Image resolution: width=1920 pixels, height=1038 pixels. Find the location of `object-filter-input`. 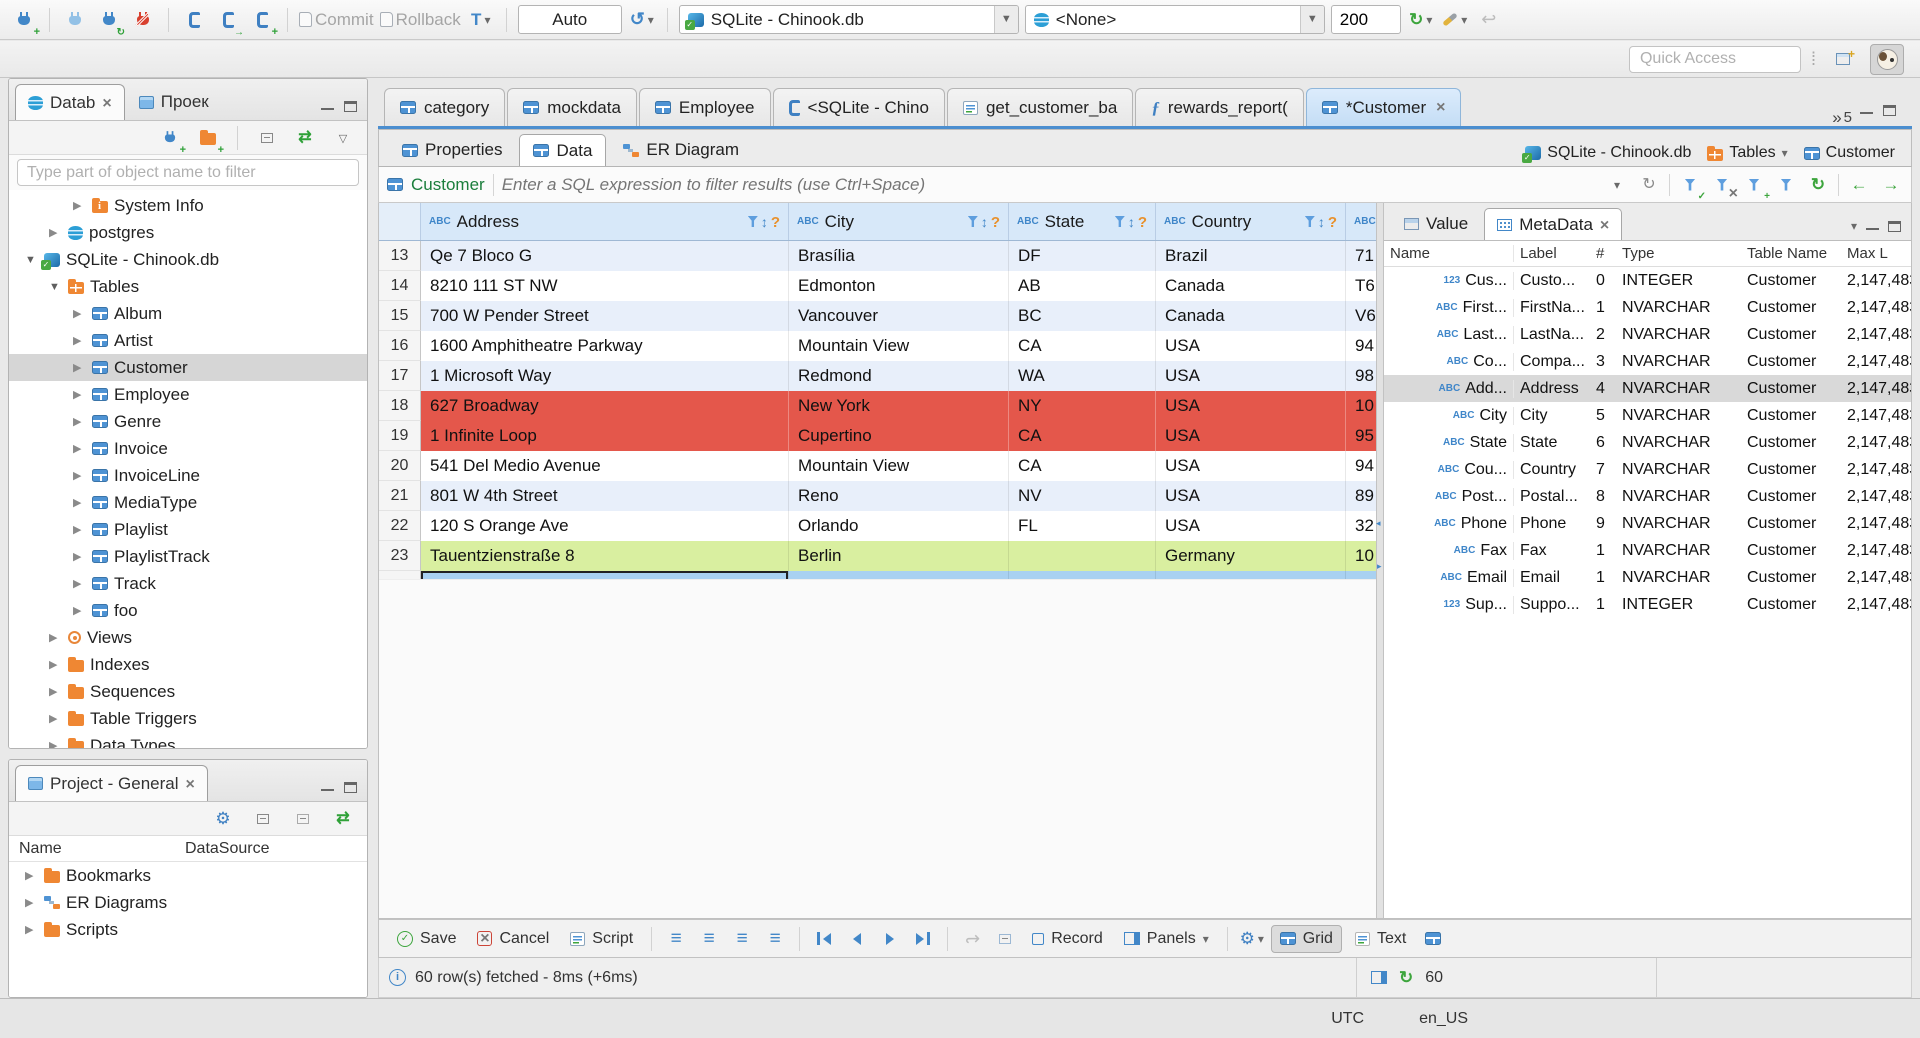

object-filter-input is located at coordinates (188, 172).